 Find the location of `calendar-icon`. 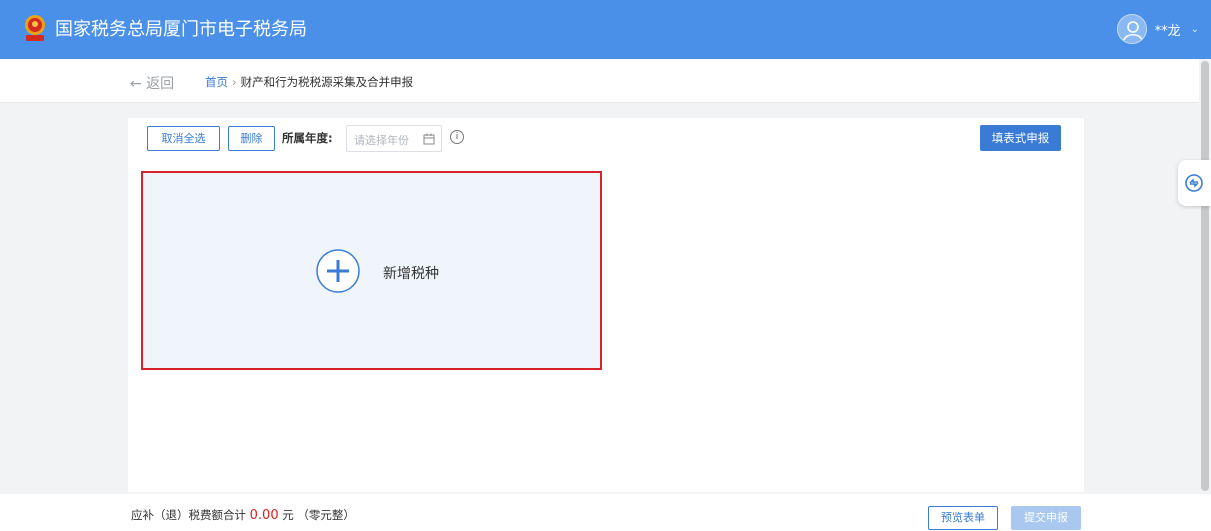

calendar-icon is located at coordinates (429, 139).